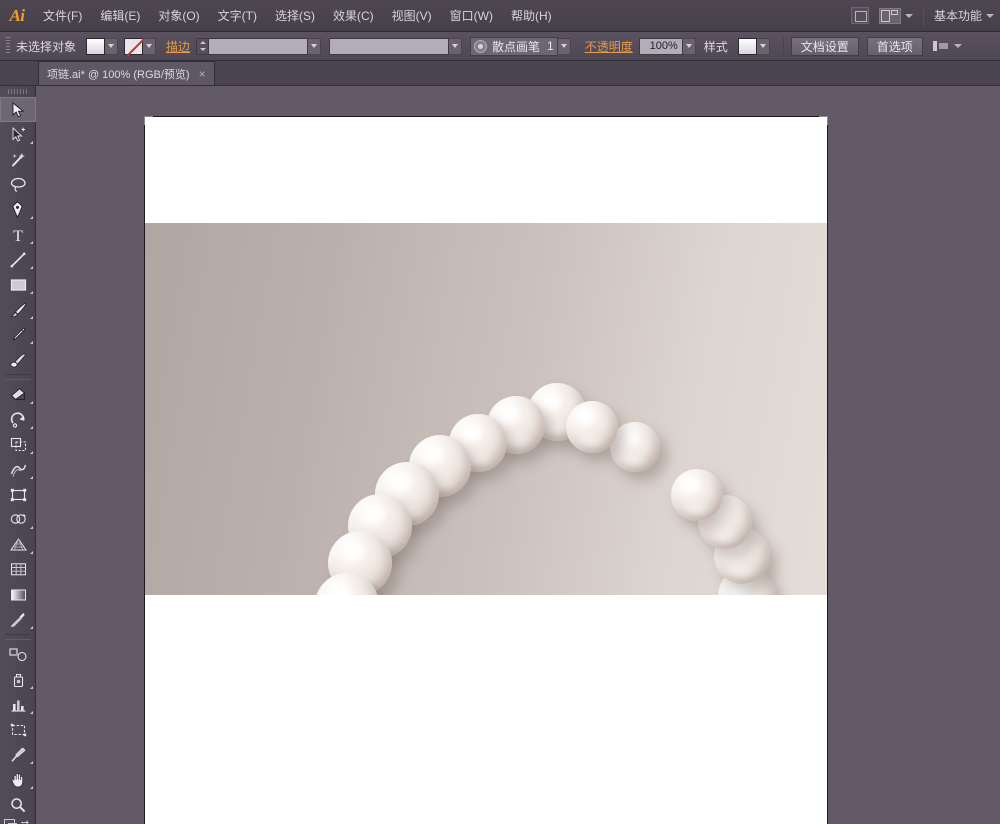 The width and height of the screenshot is (1000, 824). I want to click on stroke-weight-control, so click(259, 46).